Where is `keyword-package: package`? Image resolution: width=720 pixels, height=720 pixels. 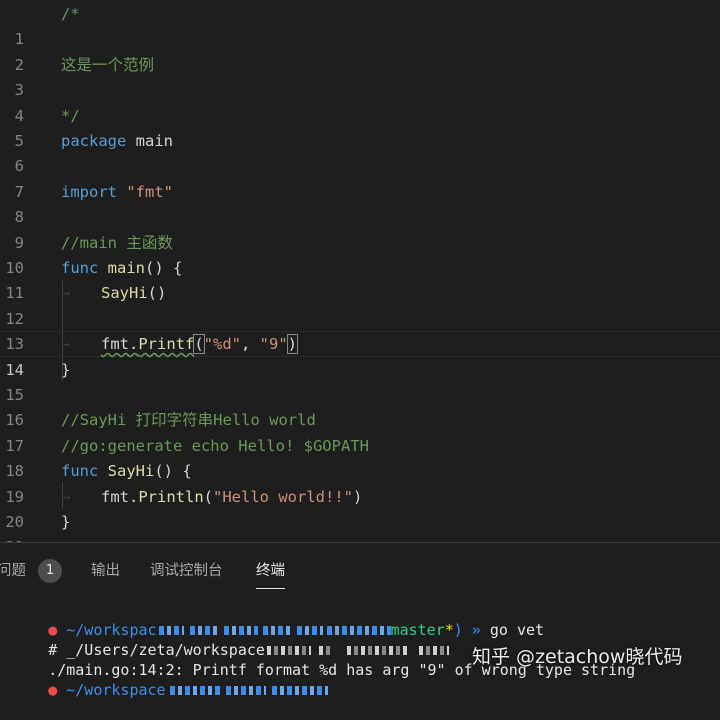 keyword-package: package is located at coordinates (94, 141).